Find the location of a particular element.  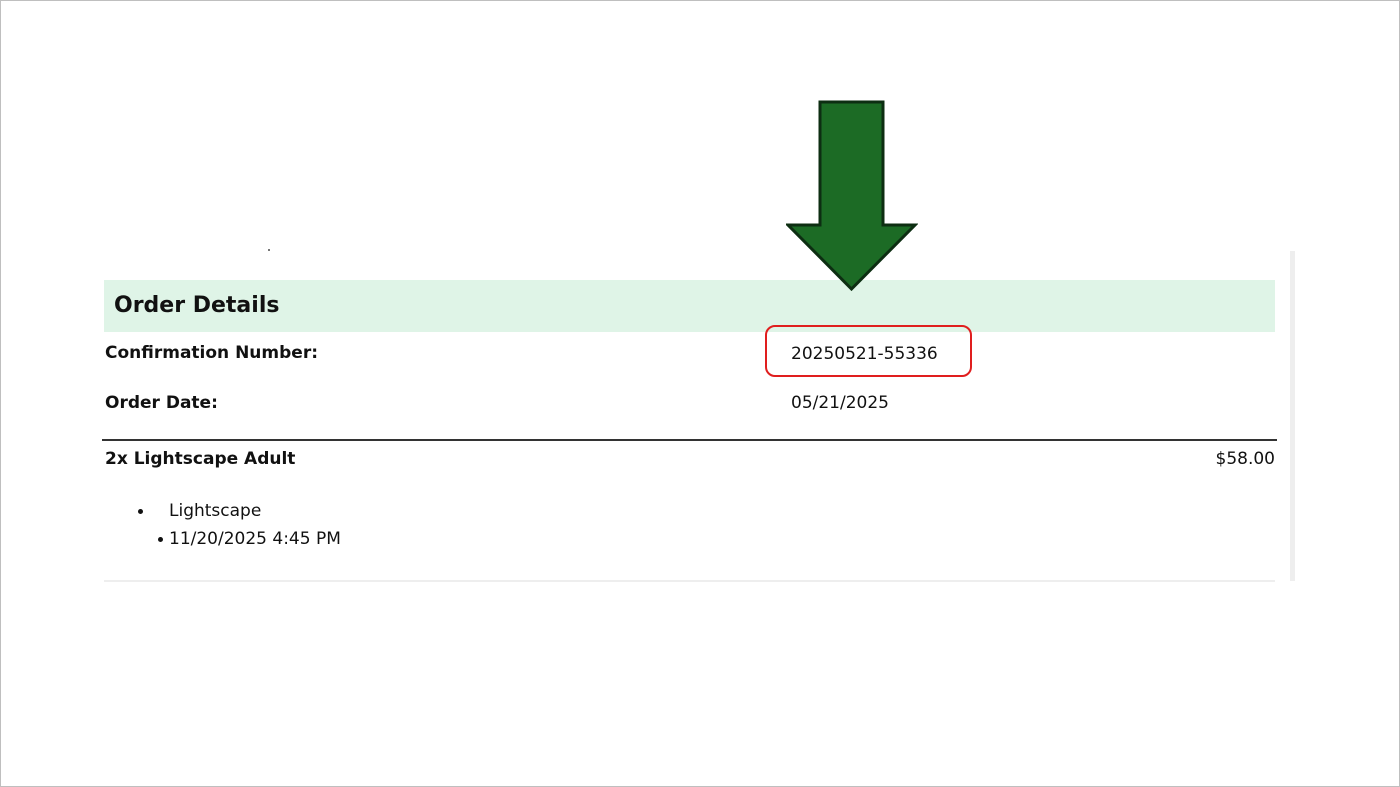

confirmation-number-label: Confirmation Number: is located at coordinates (212, 353).